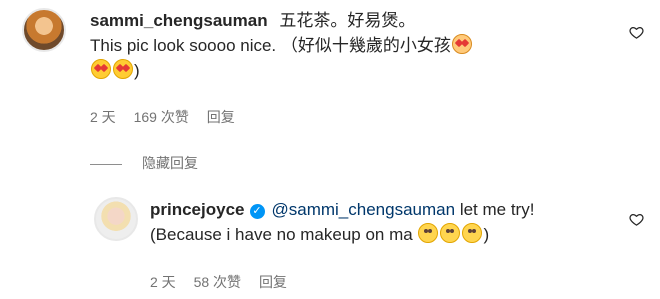  What do you see at coordinates (497, 209) in the screenshot?
I see `reply-text: let me try!` at bounding box center [497, 209].